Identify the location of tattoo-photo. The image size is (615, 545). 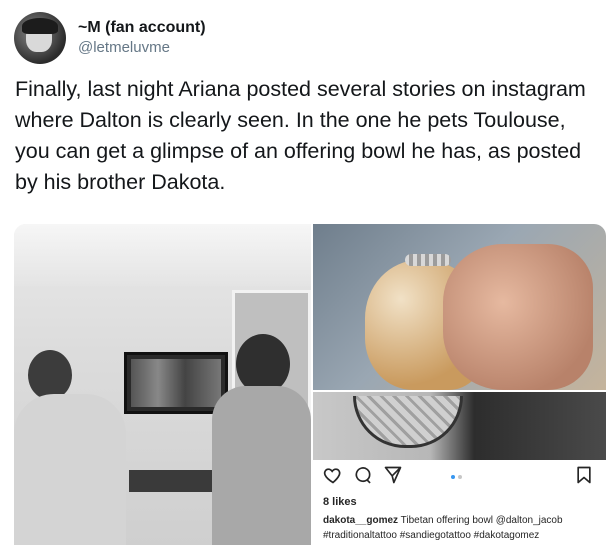
(459, 426).